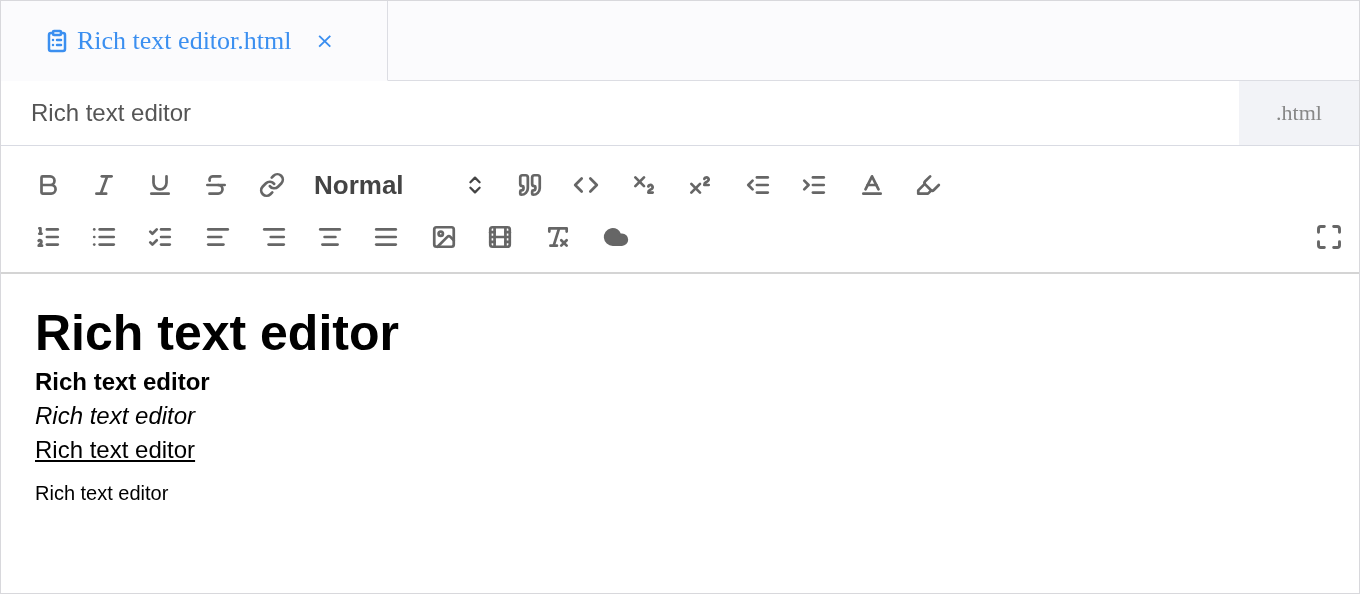  I want to click on link-button, so click(272, 185).